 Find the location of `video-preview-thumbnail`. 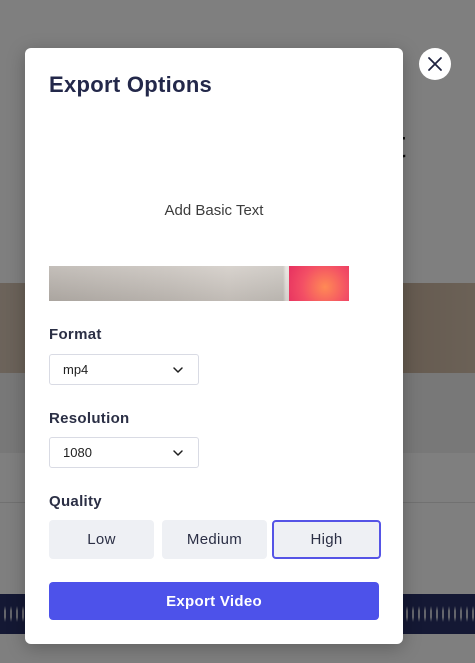

video-preview-thumbnail is located at coordinates (199, 283).